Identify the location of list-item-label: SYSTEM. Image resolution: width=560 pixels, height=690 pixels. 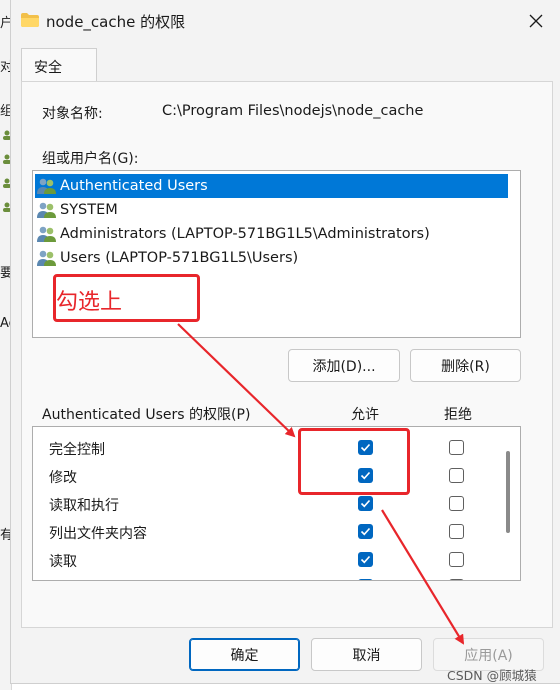
(89, 210).